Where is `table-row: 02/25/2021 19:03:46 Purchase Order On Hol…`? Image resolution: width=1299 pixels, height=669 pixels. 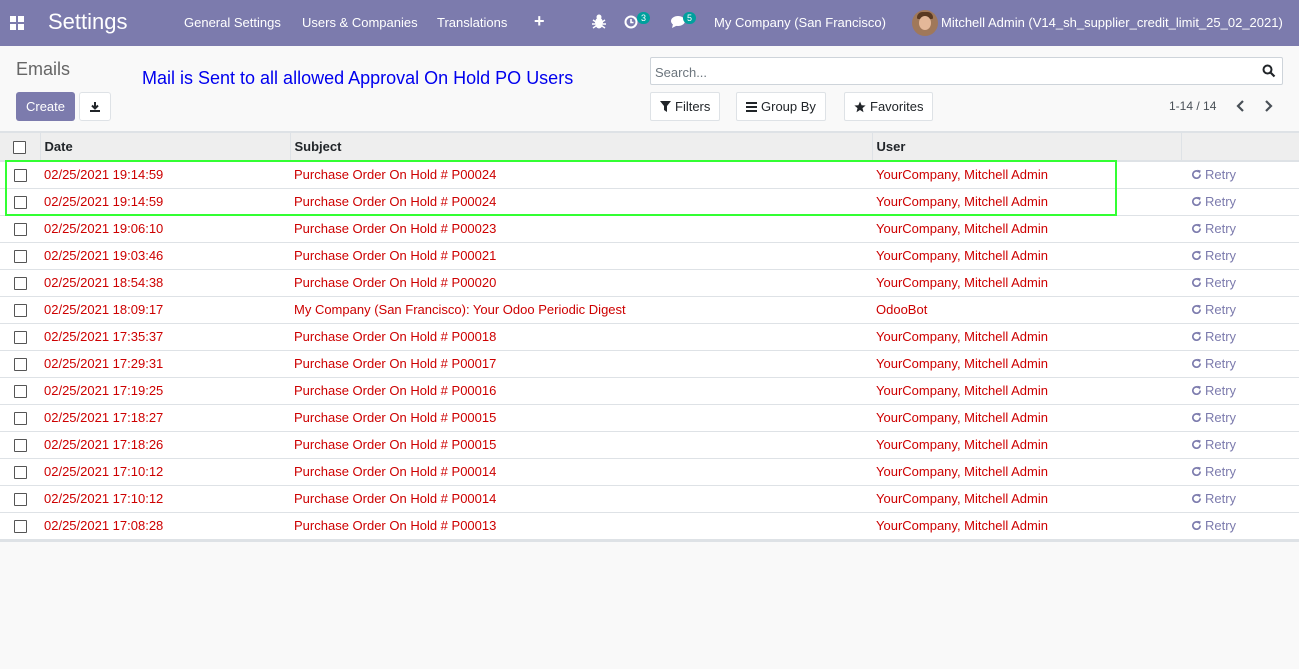
table-row: 02/25/2021 19:03:46 Purchase Order On Hol… is located at coordinates (649, 255).